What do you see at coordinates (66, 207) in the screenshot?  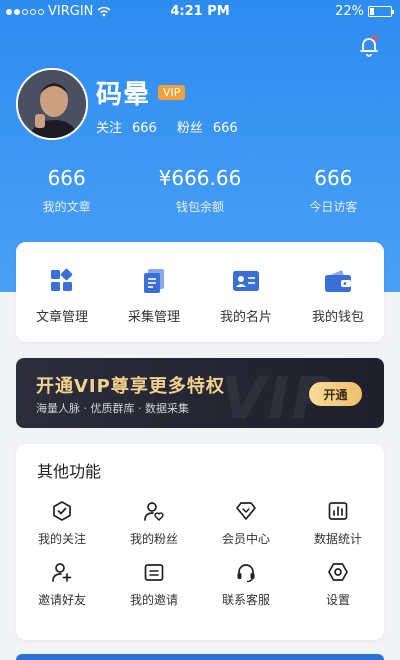 I see `stat-label: 我的文章` at bounding box center [66, 207].